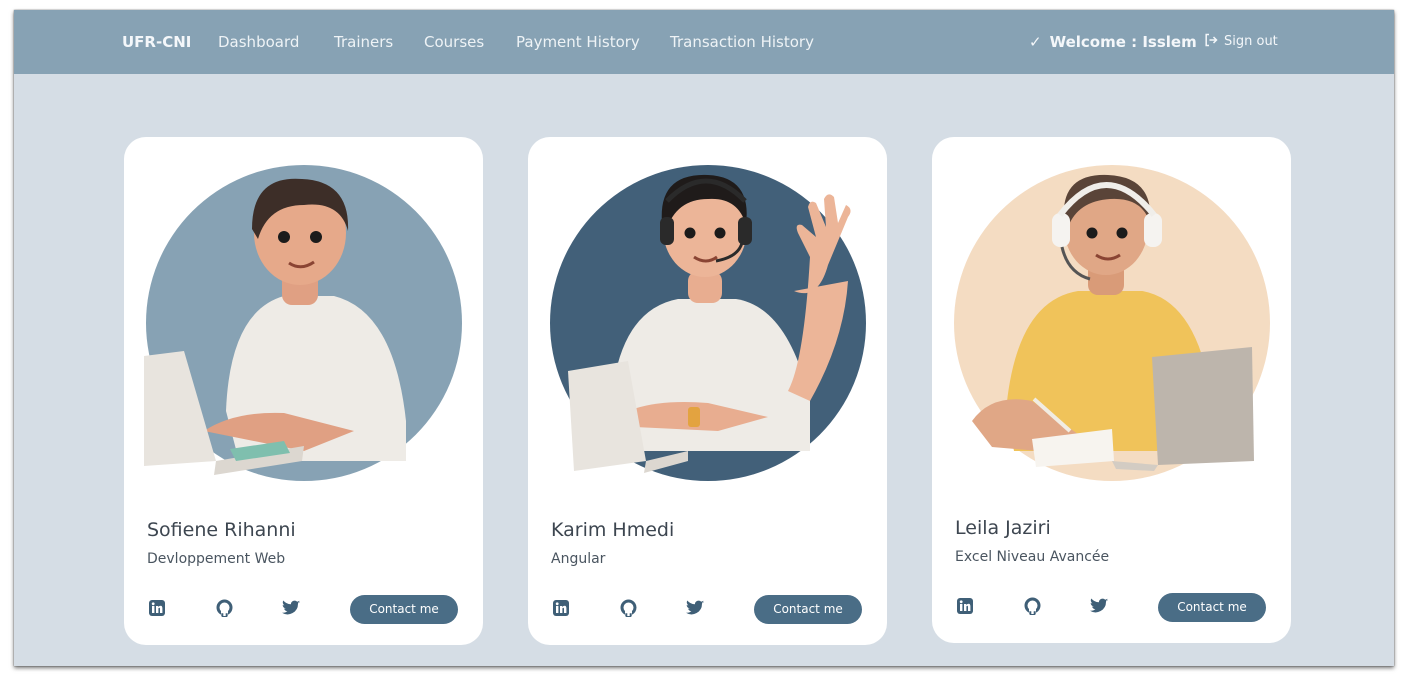 The height and width of the screenshot is (687, 1409). I want to click on nav-dashboard: Dashboard, so click(258, 42).